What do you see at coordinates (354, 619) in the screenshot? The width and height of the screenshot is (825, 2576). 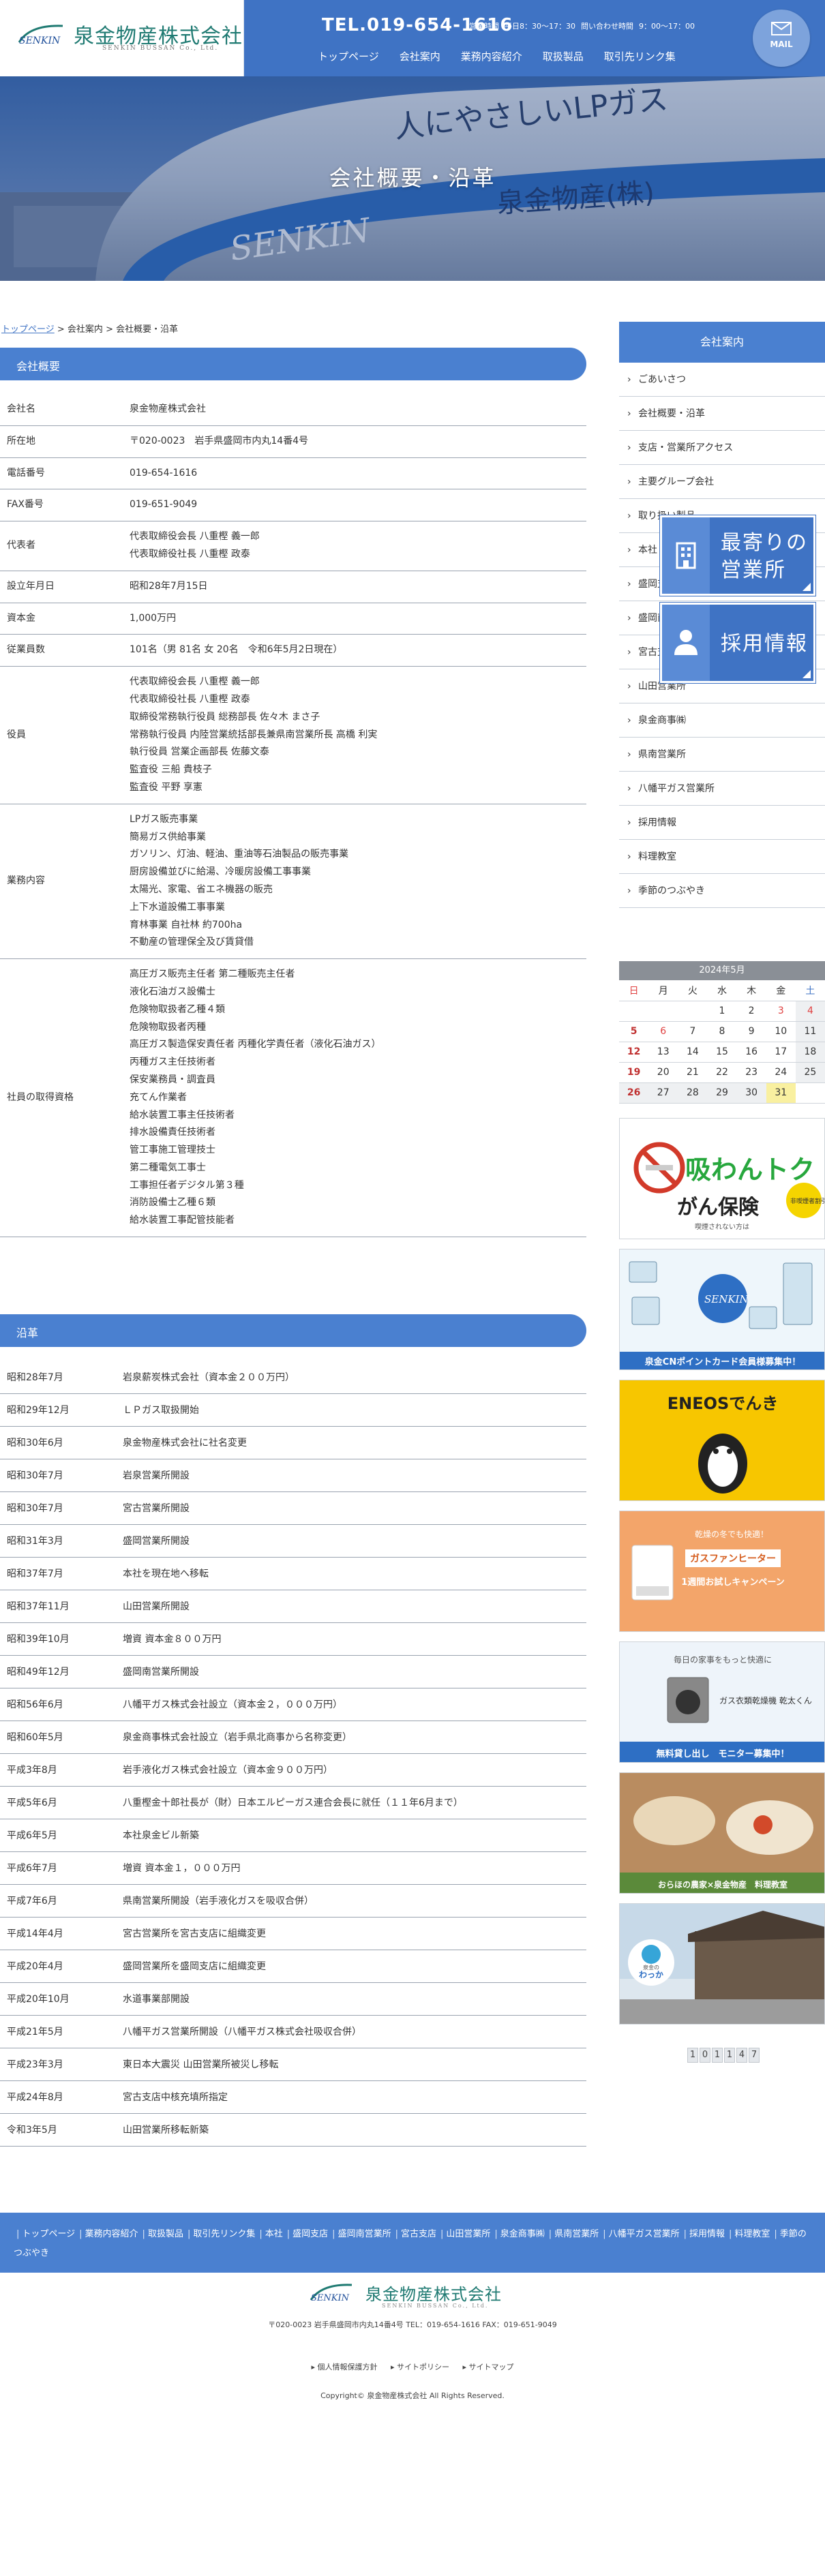 I see `overview-value: 1,000万円` at bounding box center [354, 619].